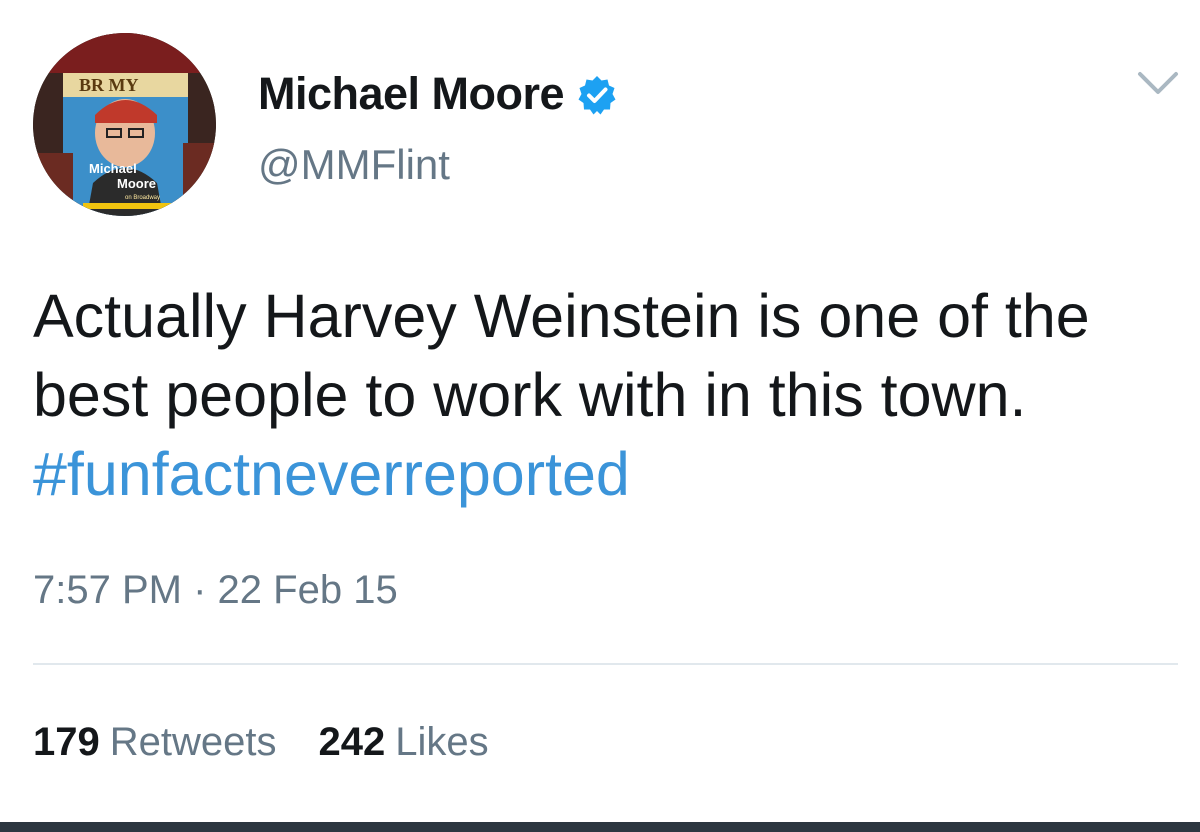 Image resolution: width=1200 pixels, height=832 pixels. Describe the element at coordinates (282, 742) in the screenshot. I see `tweet-stats: 179 Retweets 242 Likes` at that location.